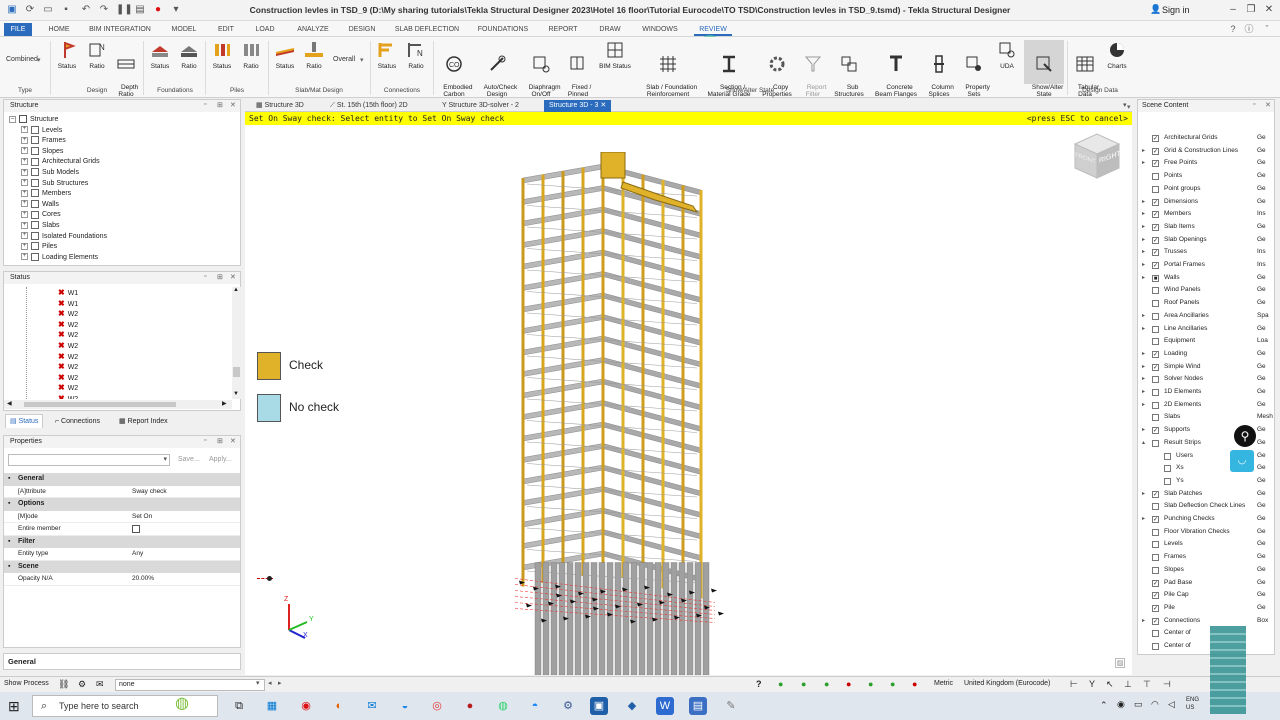 Image resolution: width=1280 pixels, height=720 pixels. Describe the element at coordinates (1206, 379) in the screenshot. I see `scene-row: ▸ Solver Nodes Ge` at that location.